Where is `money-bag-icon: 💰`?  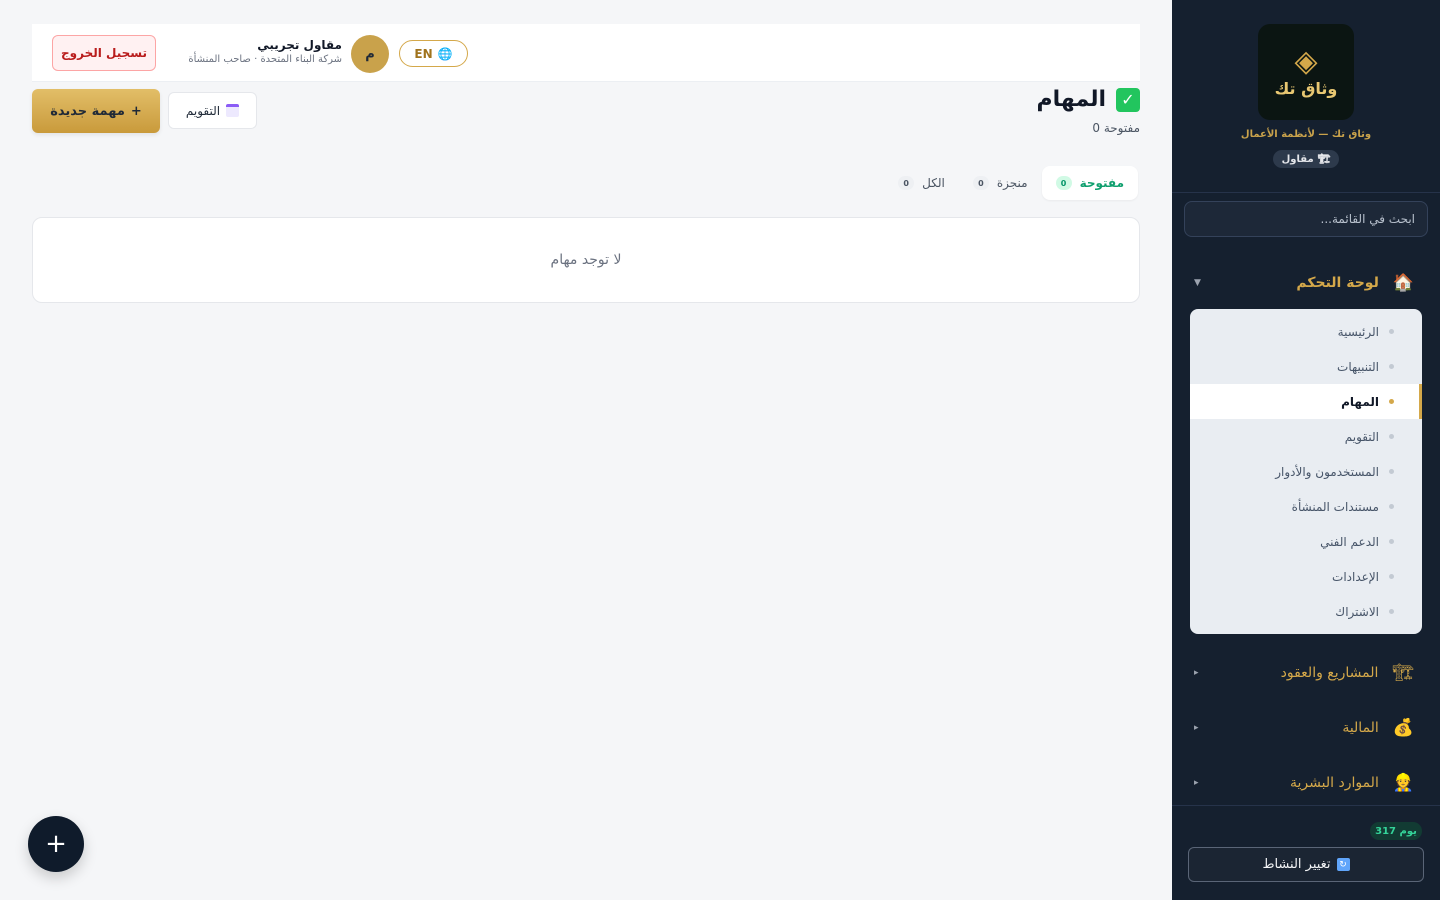 money-bag-icon: 💰 is located at coordinates (1403, 728).